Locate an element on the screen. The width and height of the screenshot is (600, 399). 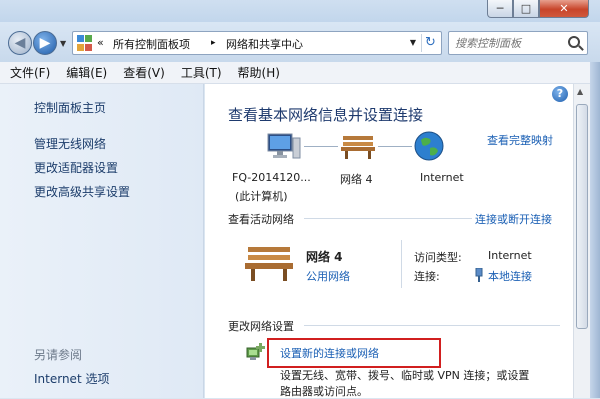
breadcrumb-network-center: 网络和共享中心 is located at coordinates (264, 44).